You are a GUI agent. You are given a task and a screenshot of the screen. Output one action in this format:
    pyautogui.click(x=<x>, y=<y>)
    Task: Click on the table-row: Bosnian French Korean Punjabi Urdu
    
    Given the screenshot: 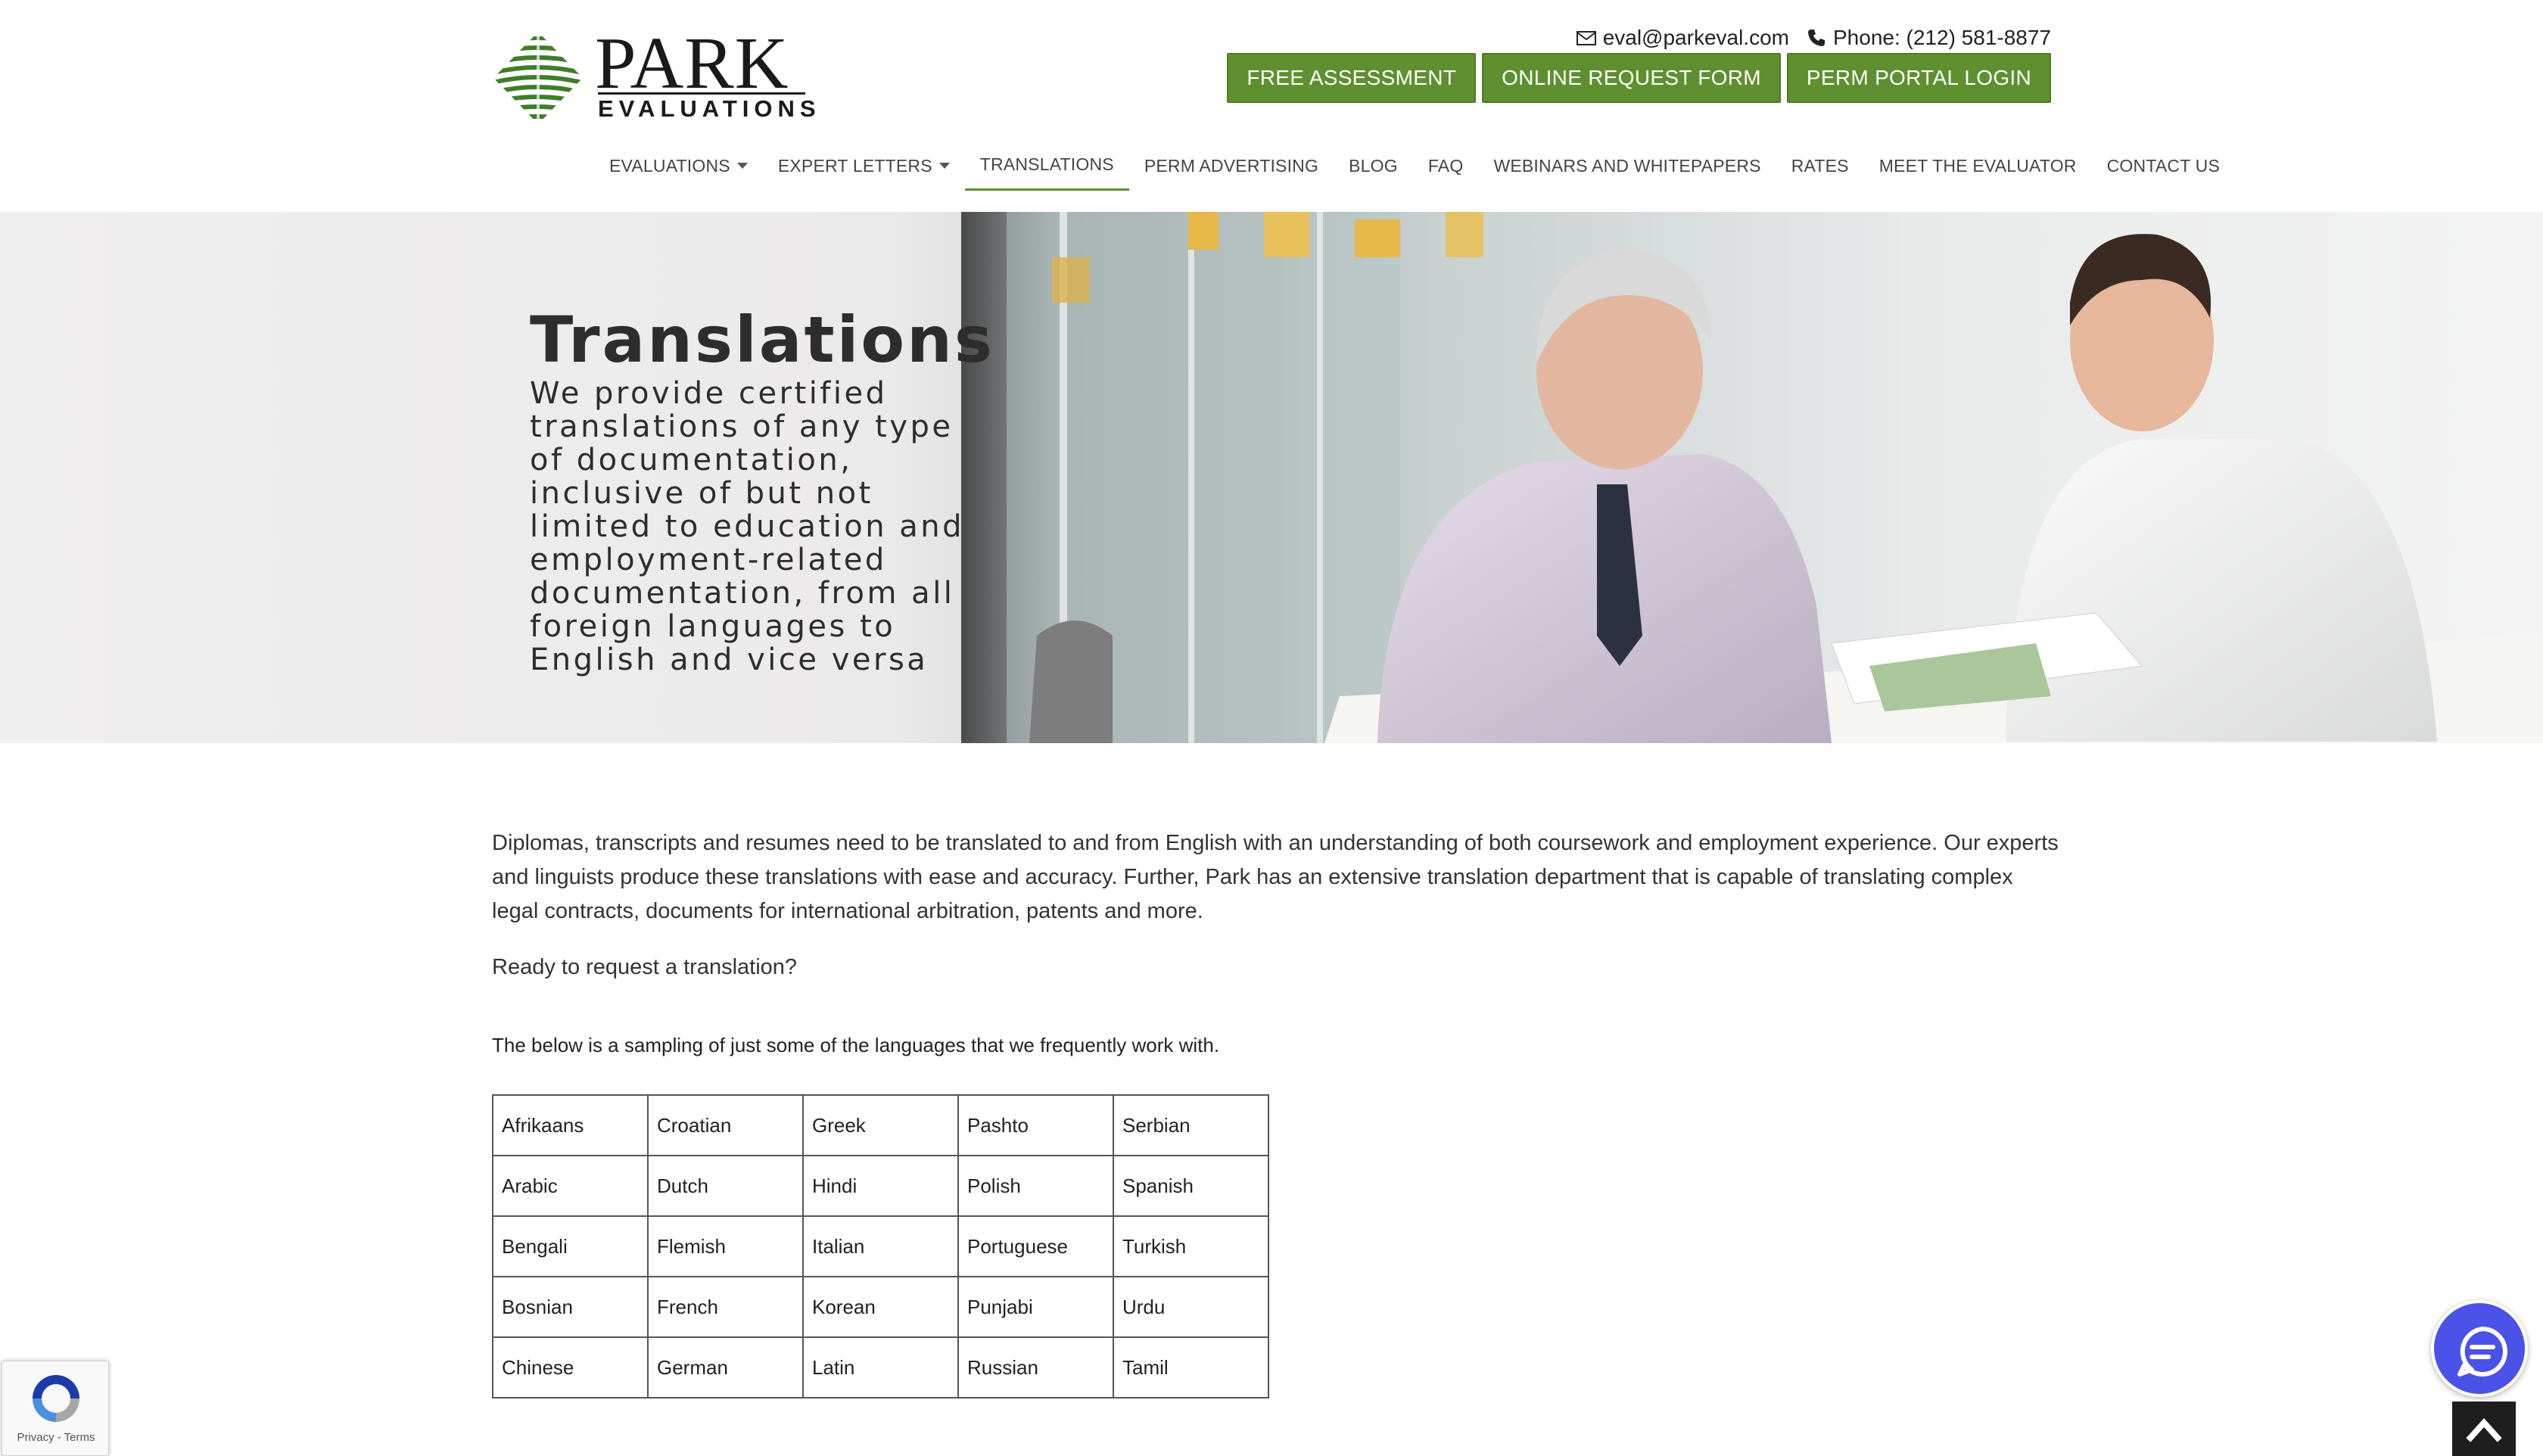 What is the action you would take?
    pyautogui.click(x=880, y=1307)
    